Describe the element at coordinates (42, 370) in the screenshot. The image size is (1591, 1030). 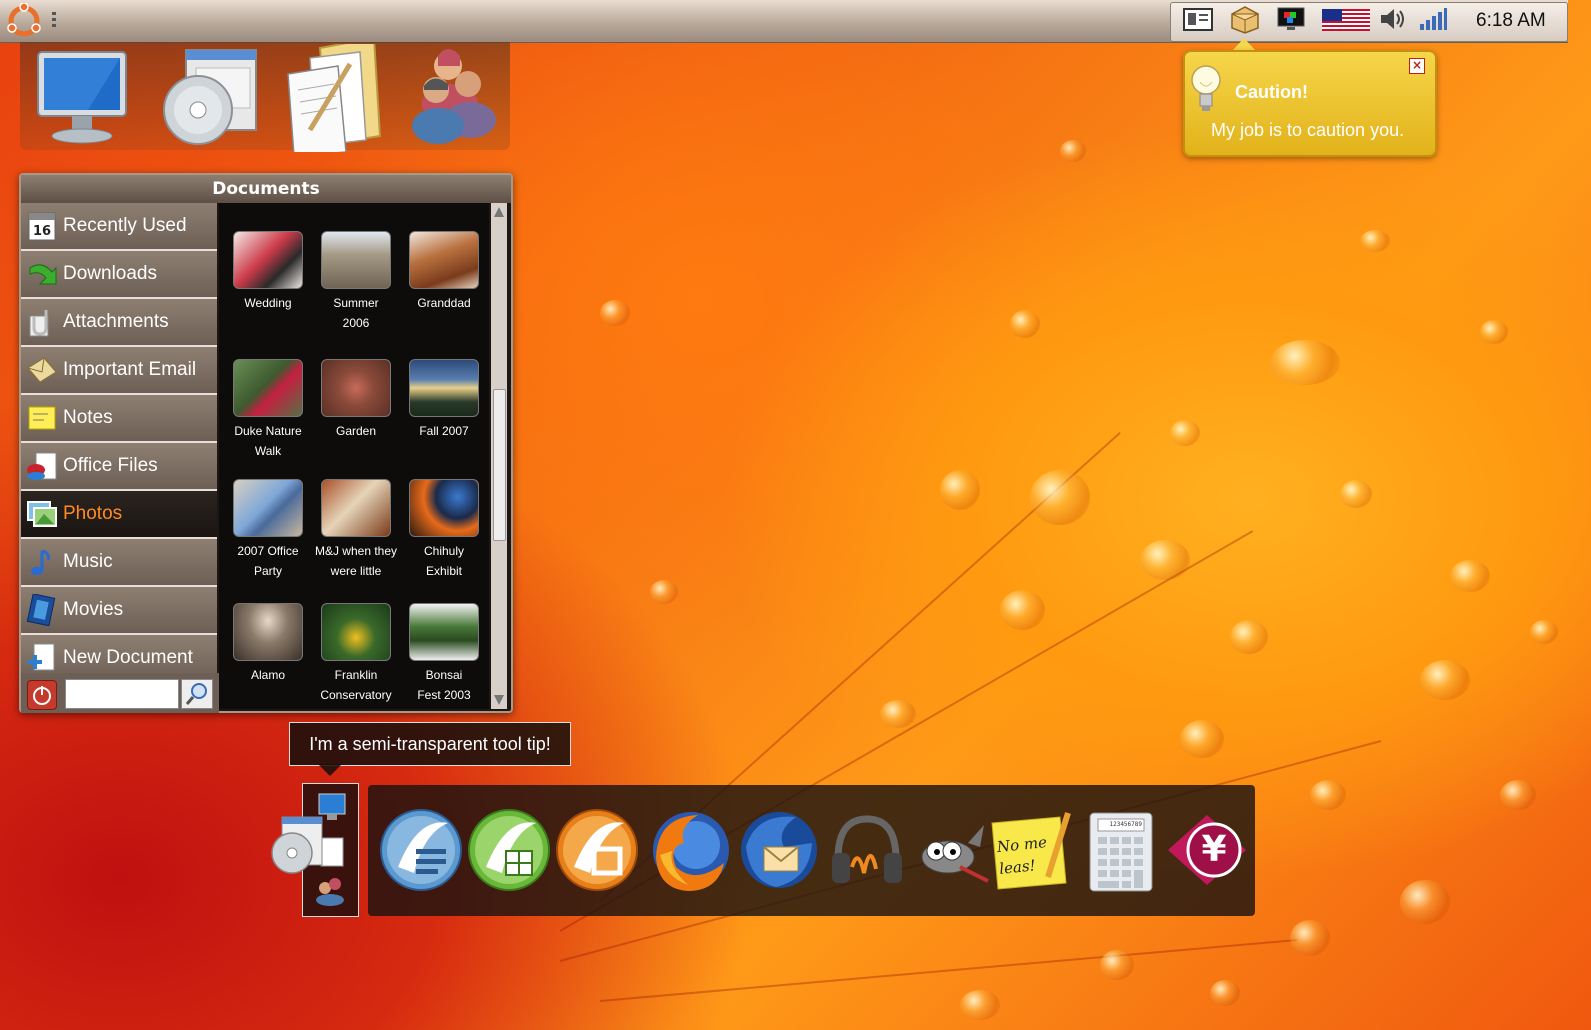
I see `envelope-icon` at that location.